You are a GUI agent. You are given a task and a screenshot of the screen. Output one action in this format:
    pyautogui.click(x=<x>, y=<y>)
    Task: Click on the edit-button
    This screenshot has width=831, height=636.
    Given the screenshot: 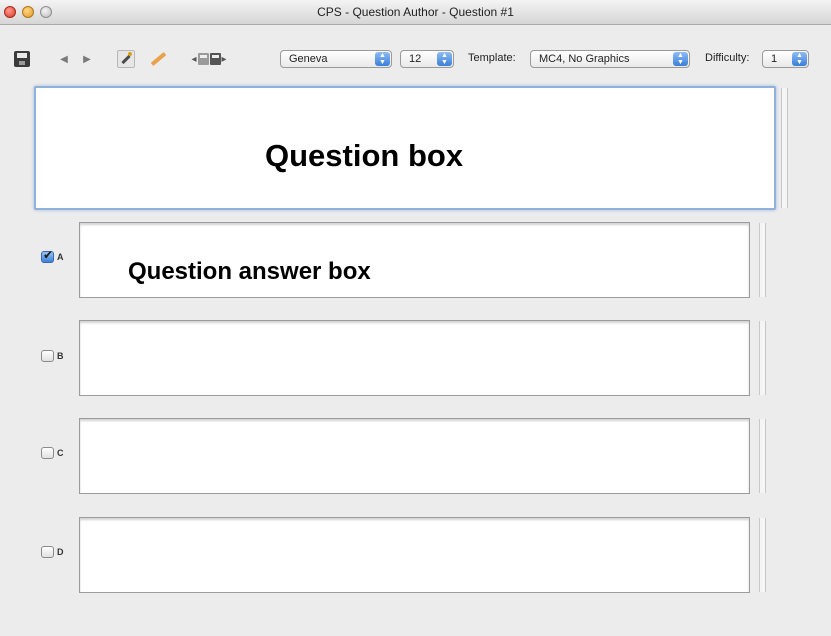 What is the action you would take?
    pyautogui.click(x=158, y=59)
    